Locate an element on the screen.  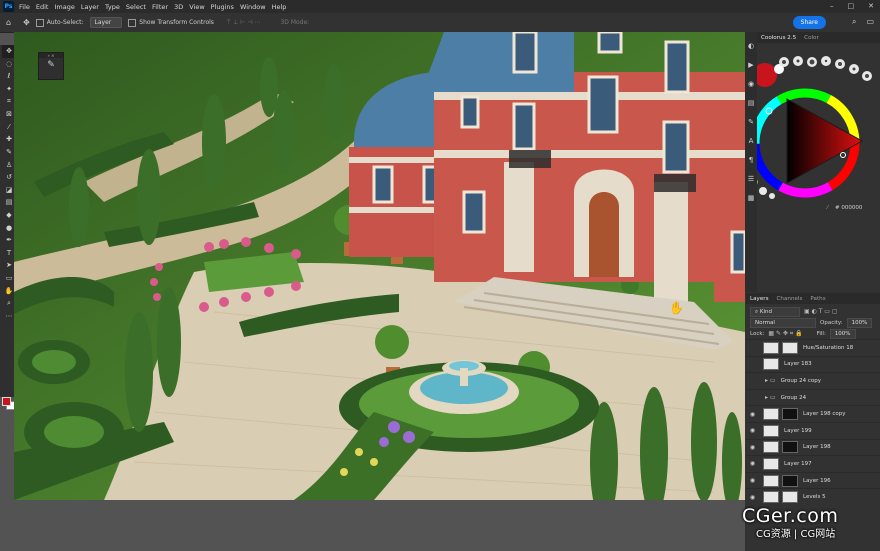
color-wheel-area: # 000000 ⁄ is located at coordinates (815, 165).